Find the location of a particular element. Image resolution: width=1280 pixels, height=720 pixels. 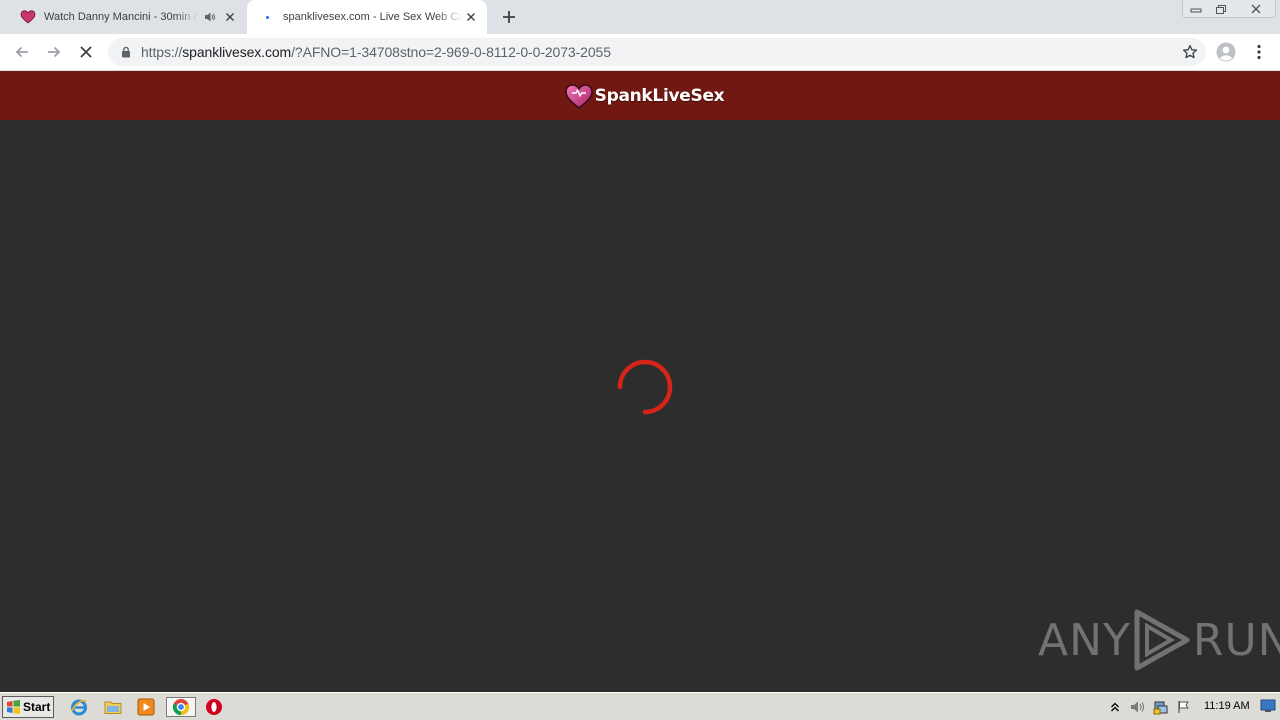

logo-text: SpankLiveSex is located at coordinates (659, 95).